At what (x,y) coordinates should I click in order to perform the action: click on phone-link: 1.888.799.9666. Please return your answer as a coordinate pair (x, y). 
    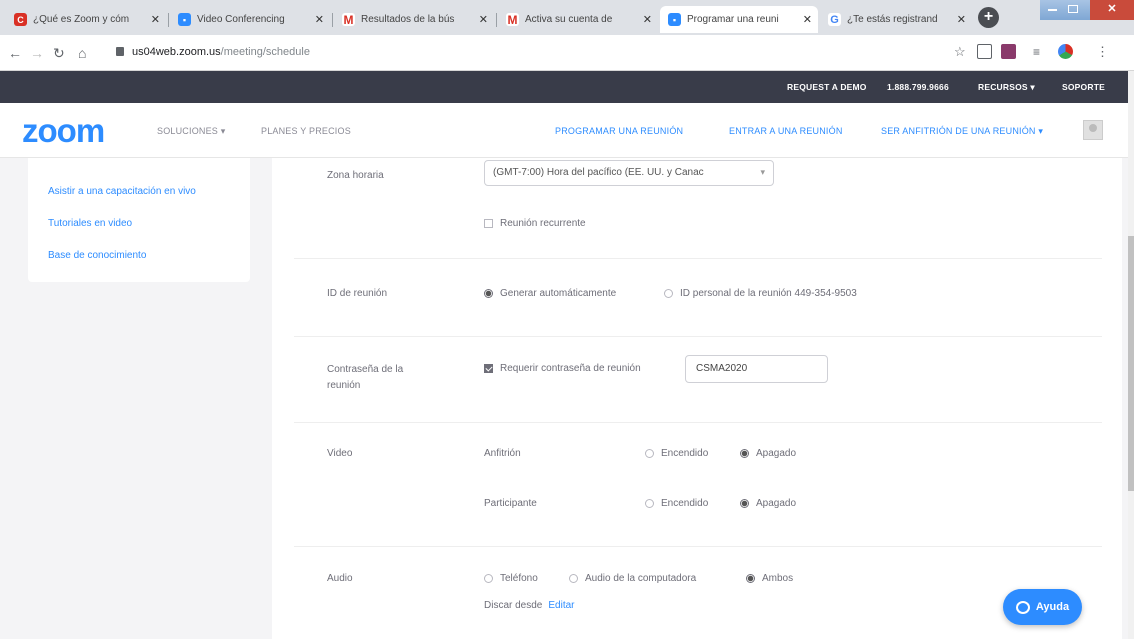
    Looking at the image, I should click on (918, 87).